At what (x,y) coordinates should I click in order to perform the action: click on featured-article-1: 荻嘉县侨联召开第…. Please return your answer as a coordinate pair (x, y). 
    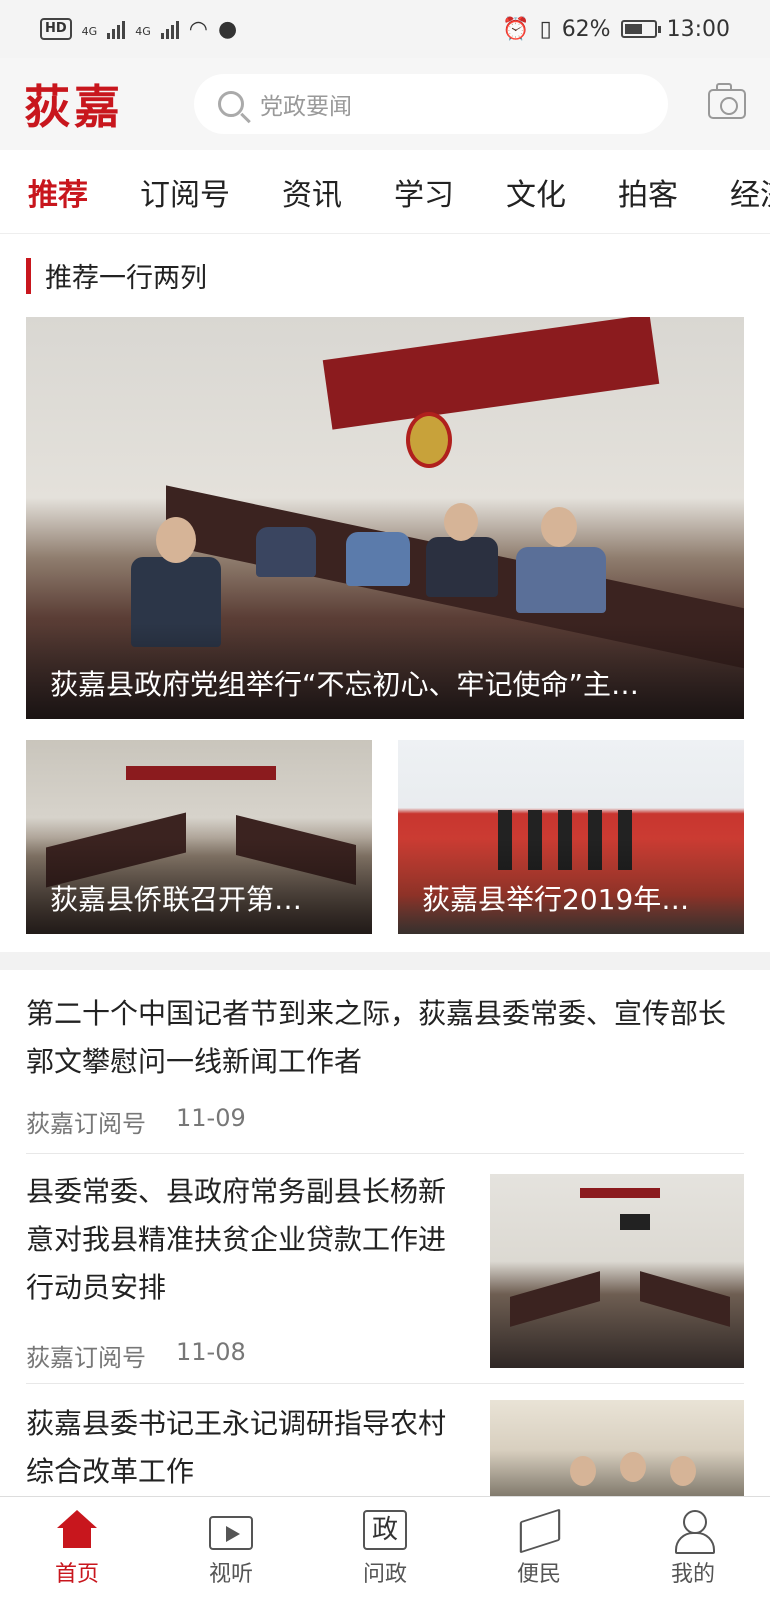
    Looking at the image, I should click on (199, 837).